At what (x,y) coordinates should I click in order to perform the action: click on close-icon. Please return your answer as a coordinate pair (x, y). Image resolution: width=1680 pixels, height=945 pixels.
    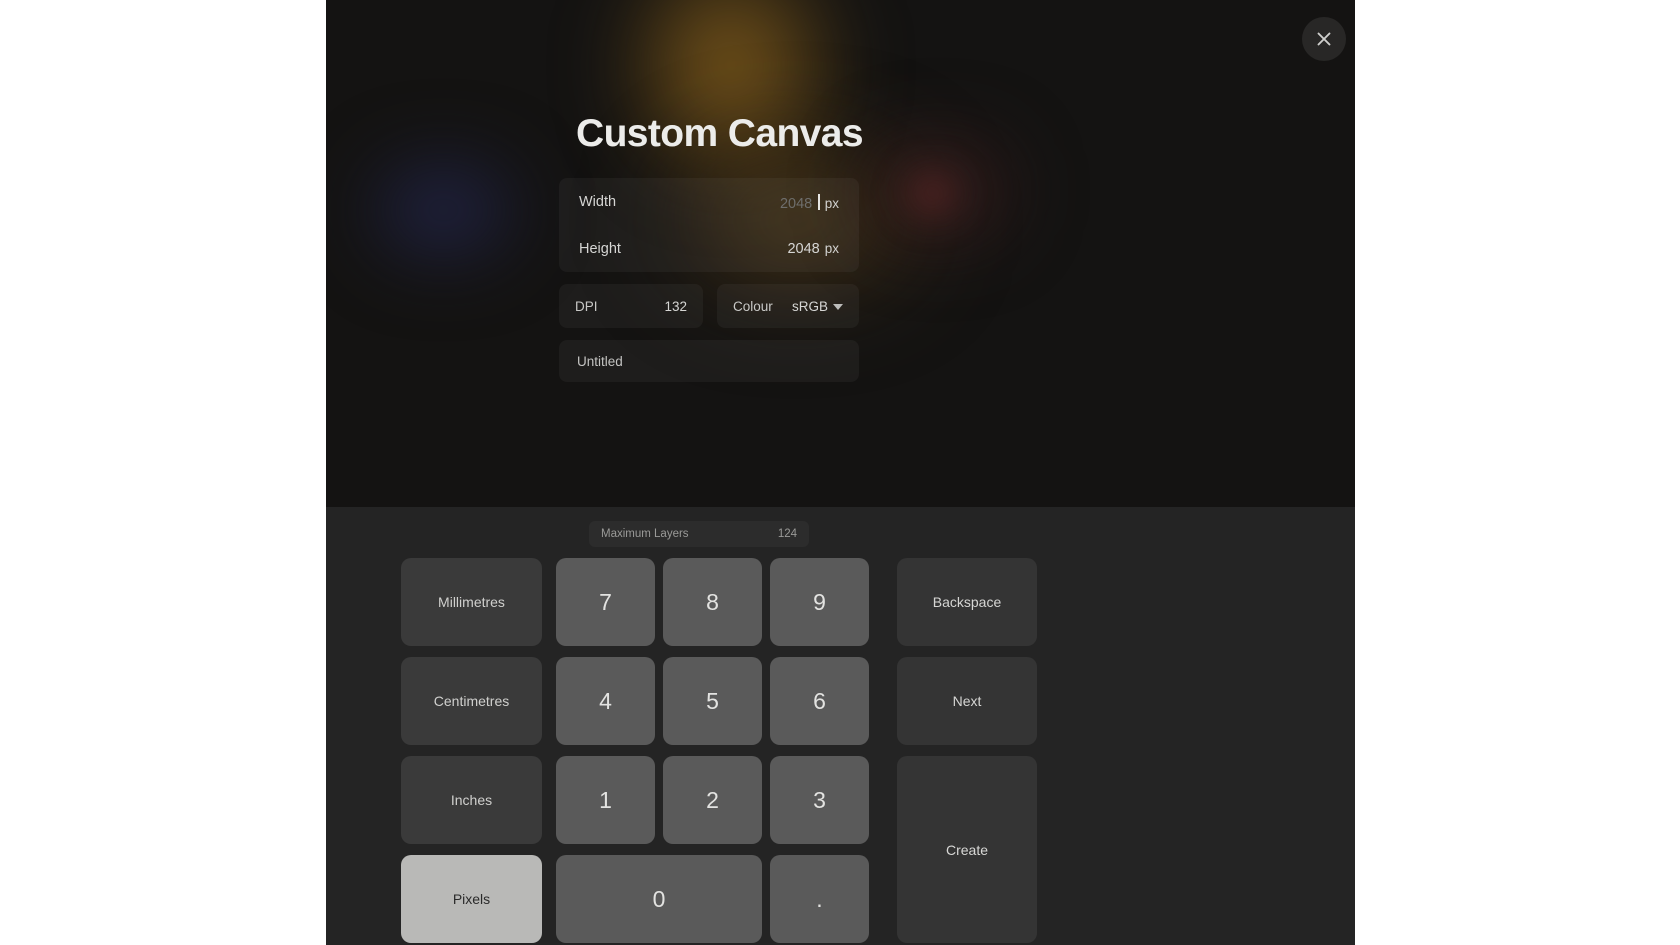
    Looking at the image, I should click on (1324, 39).